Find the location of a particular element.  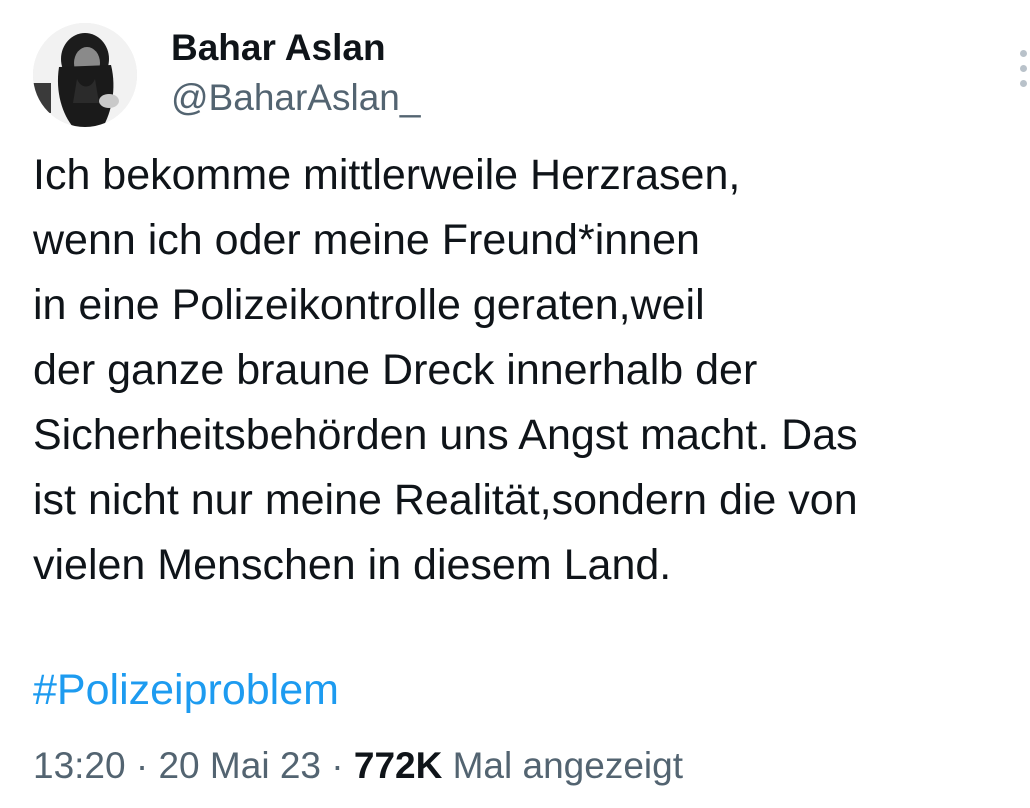

avatar is located at coordinates (85, 75).